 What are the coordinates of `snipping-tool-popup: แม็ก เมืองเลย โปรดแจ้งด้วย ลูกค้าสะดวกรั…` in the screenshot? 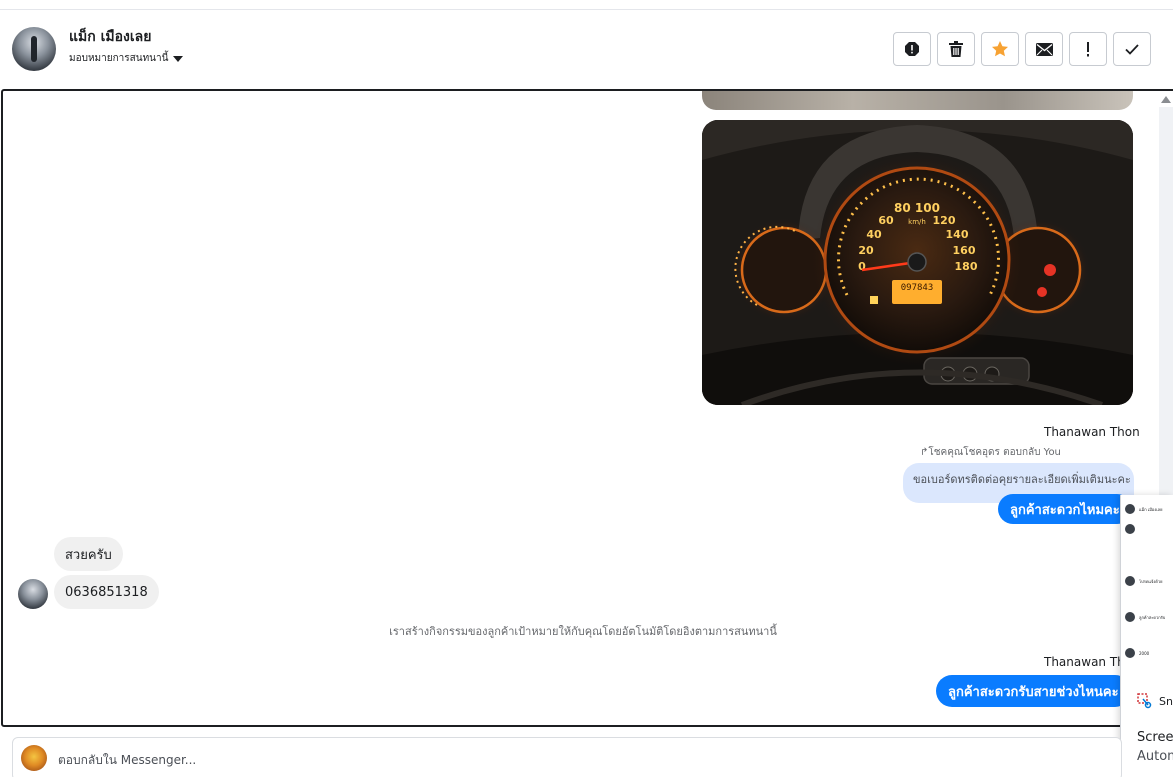 It's located at (1146, 636).